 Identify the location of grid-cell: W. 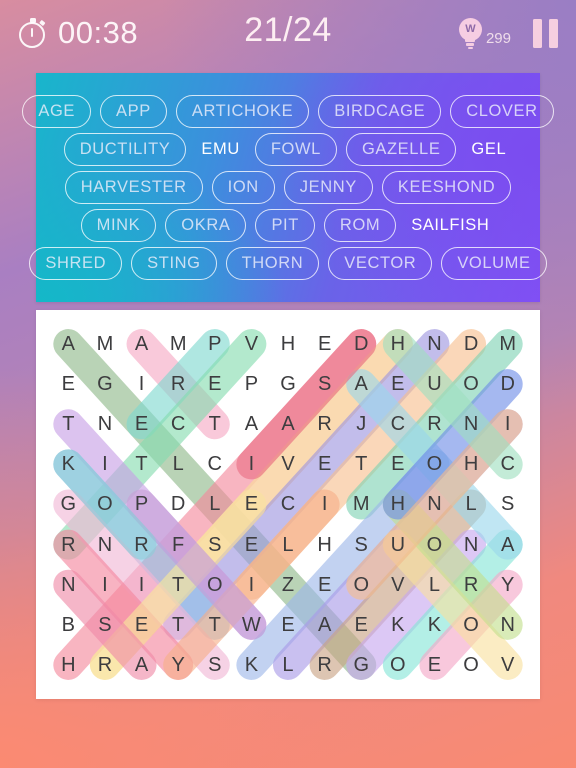
(251, 625).